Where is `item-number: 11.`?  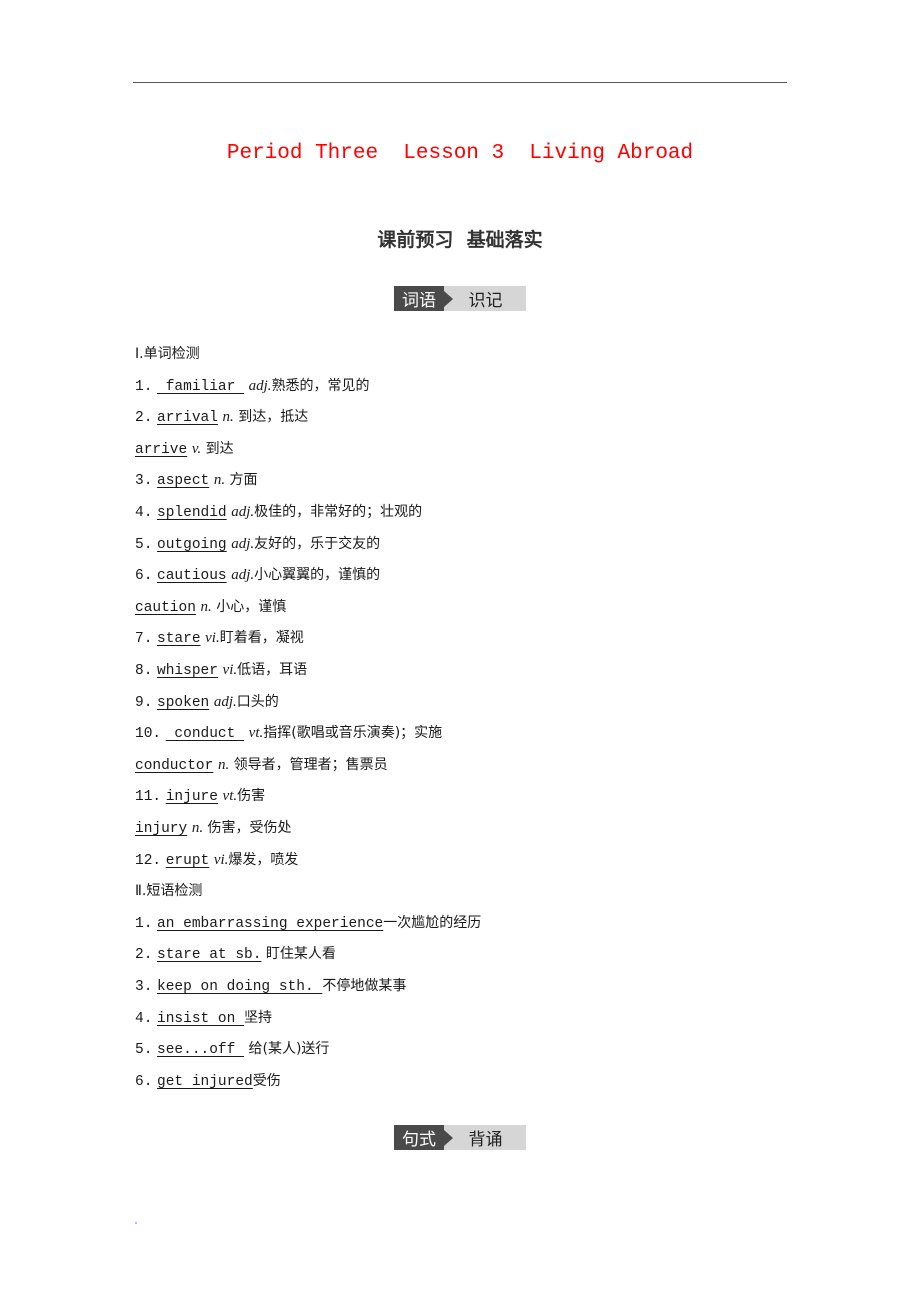
item-number: 11. is located at coordinates (148, 797).